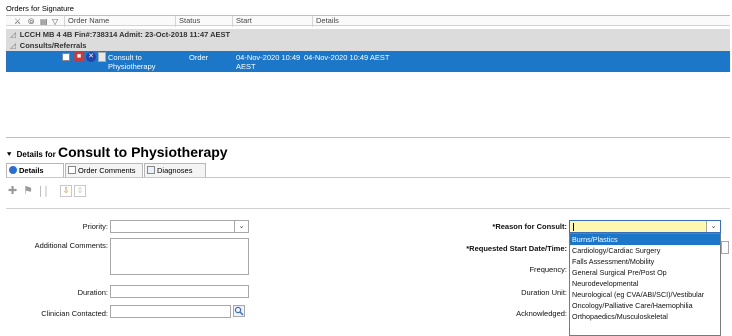 This screenshot has width=732, height=336. Describe the element at coordinates (28, 191) in the screenshot. I see `favorites-icon: ⚑` at that location.